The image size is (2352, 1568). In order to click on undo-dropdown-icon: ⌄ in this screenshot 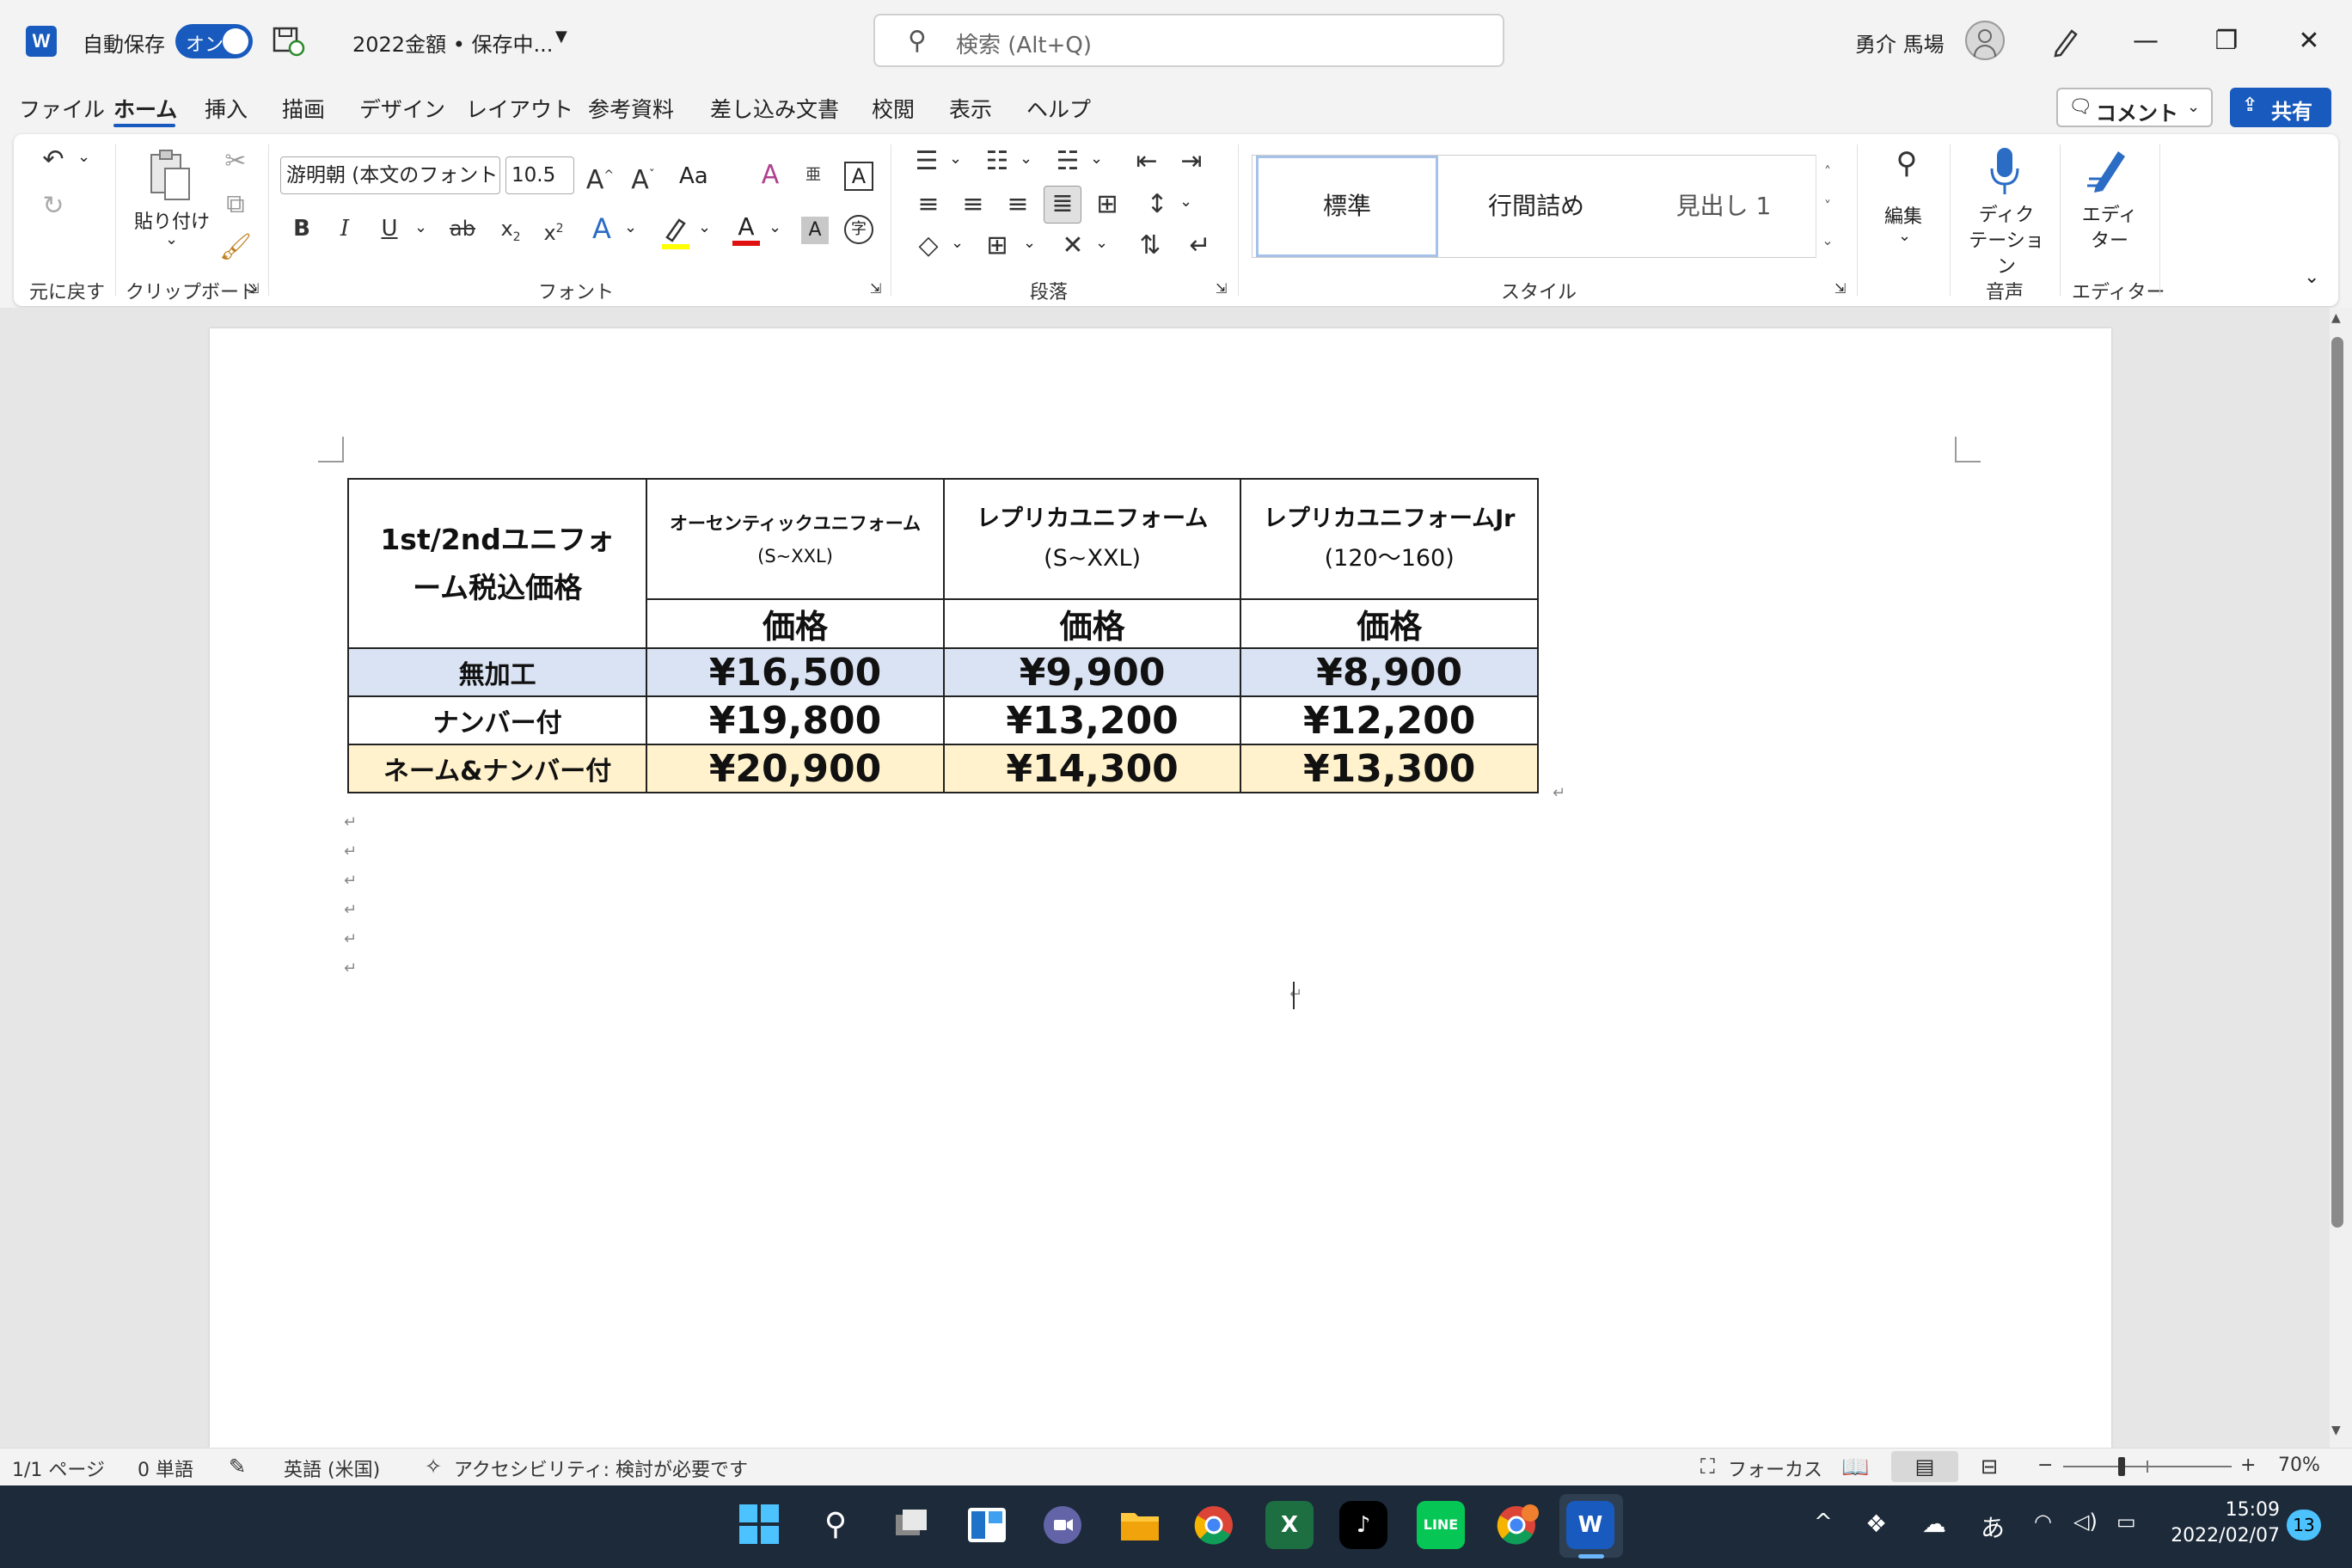, I will do `click(83, 157)`.